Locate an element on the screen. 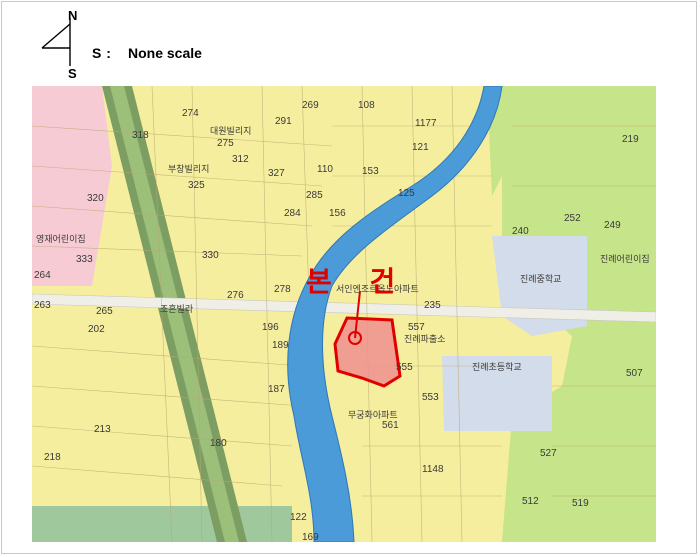 The image size is (700, 557). scale-key: S : is located at coordinates (102, 53).